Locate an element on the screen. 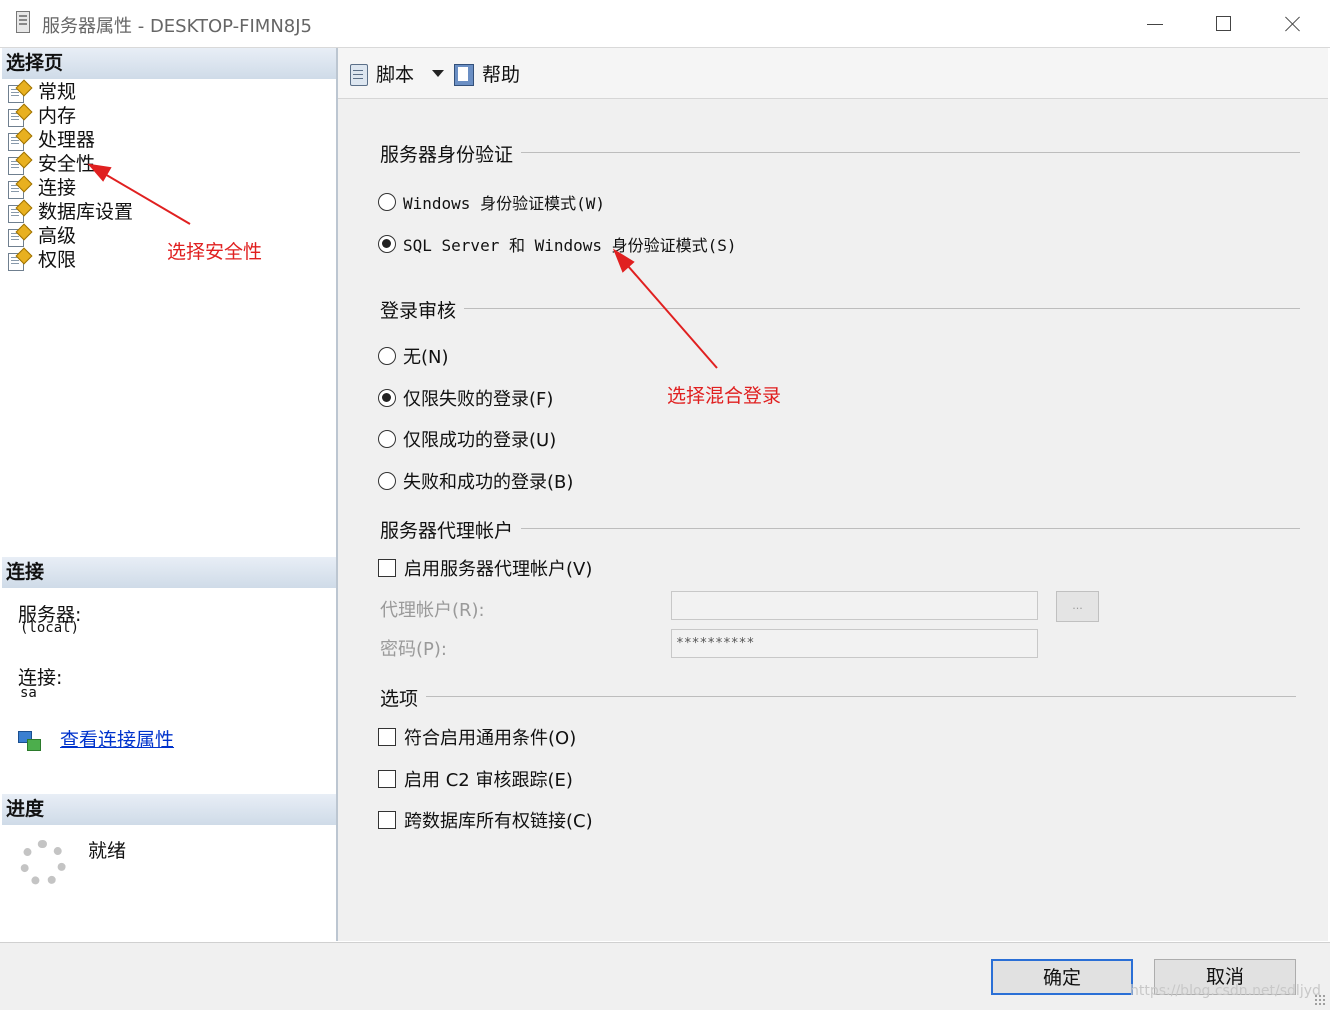 The image size is (1330, 1010). enable-proxy-checkbox is located at coordinates (387, 568).